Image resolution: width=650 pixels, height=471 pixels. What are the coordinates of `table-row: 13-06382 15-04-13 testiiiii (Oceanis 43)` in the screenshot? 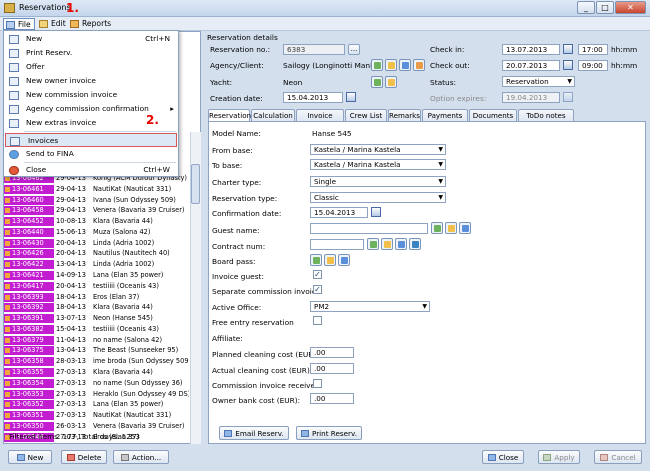 It's located at (97, 329).